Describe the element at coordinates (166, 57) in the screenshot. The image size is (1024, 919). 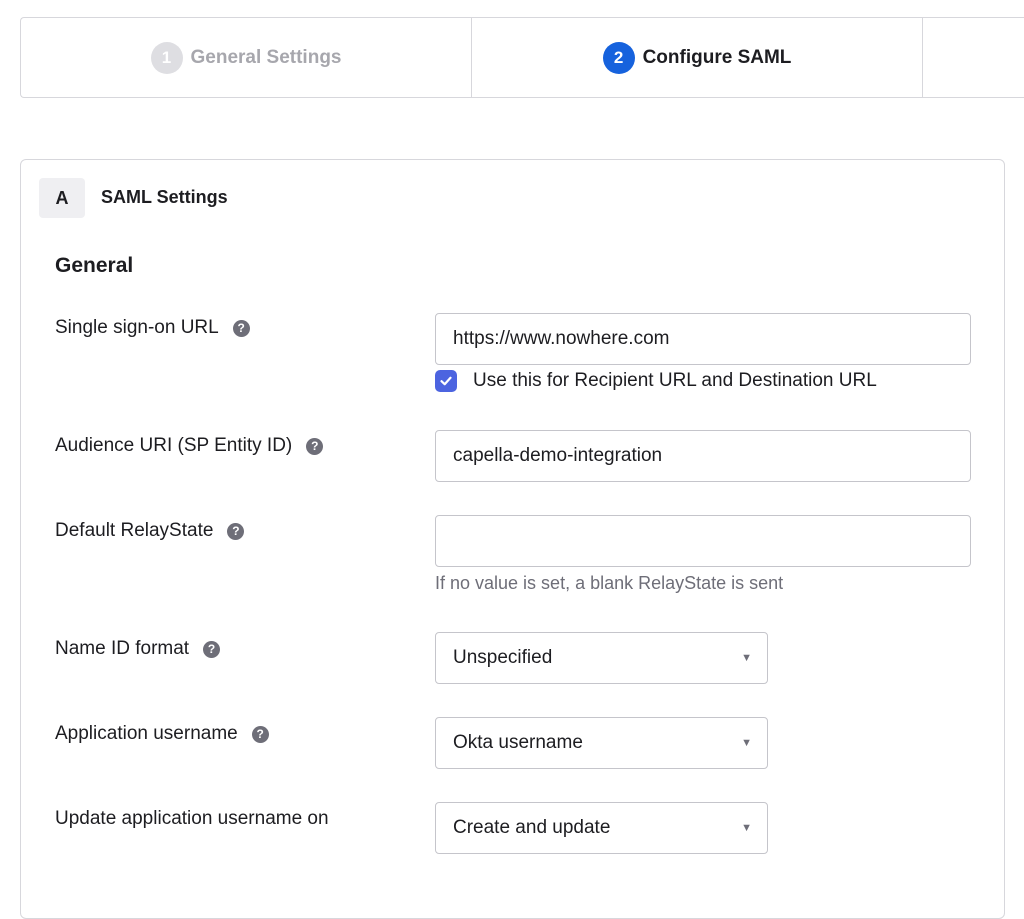
I see `step-number-1: 1` at that location.